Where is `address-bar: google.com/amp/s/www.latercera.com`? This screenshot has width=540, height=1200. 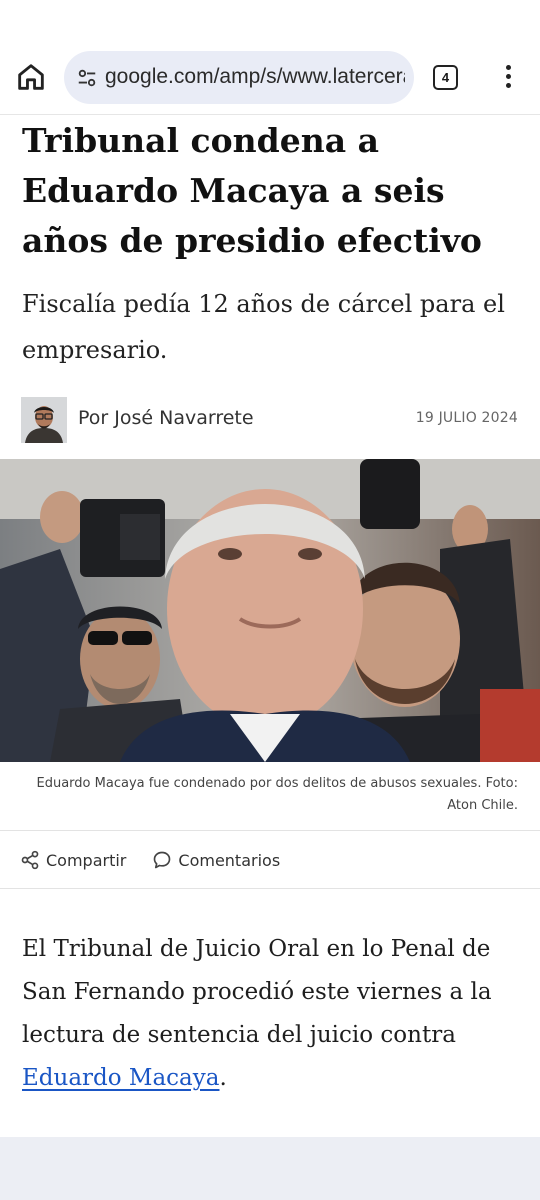
address-bar: google.com/amp/s/www.latercera.com is located at coordinates (239, 77).